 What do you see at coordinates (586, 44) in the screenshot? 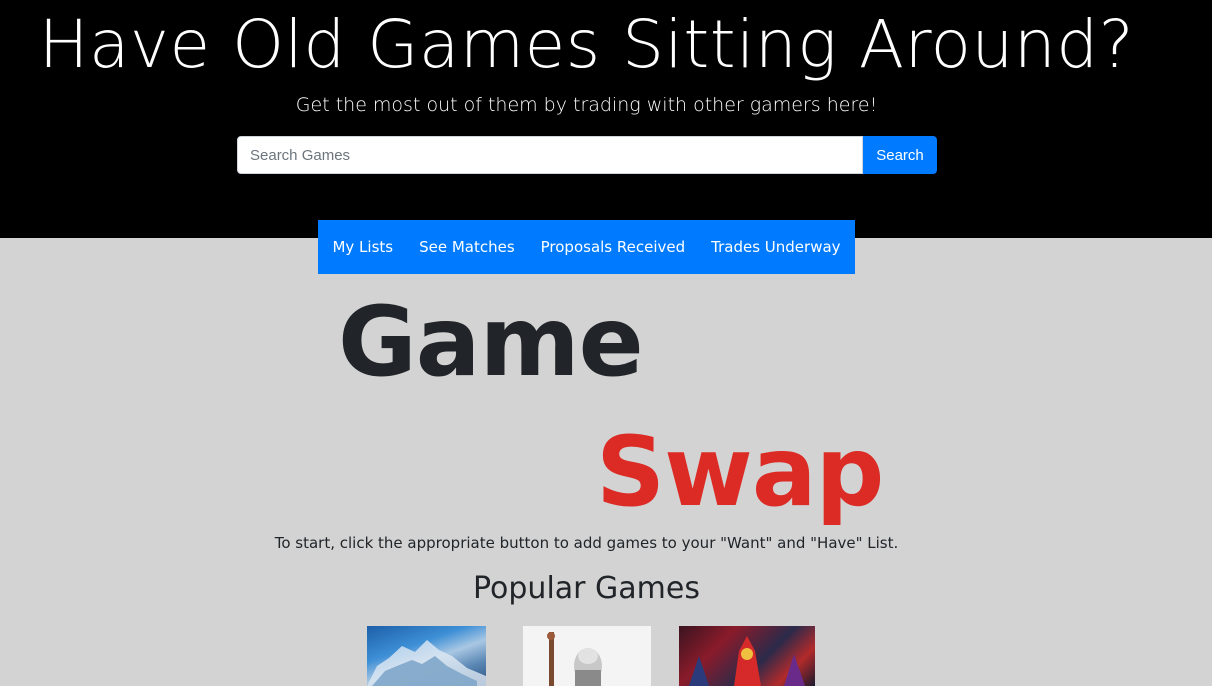
I see `hero-title: Have Old Games Sitting Around?` at bounding box center [586, 44].